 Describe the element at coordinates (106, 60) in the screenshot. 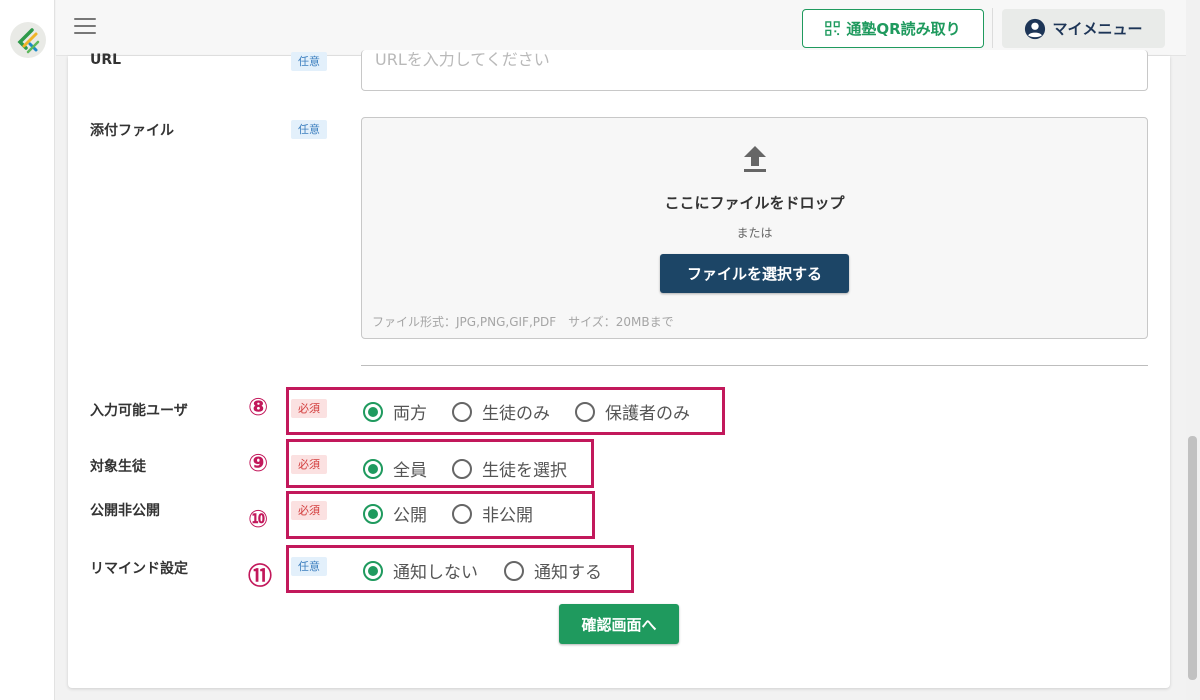

I see `url-label: URL` at that location.